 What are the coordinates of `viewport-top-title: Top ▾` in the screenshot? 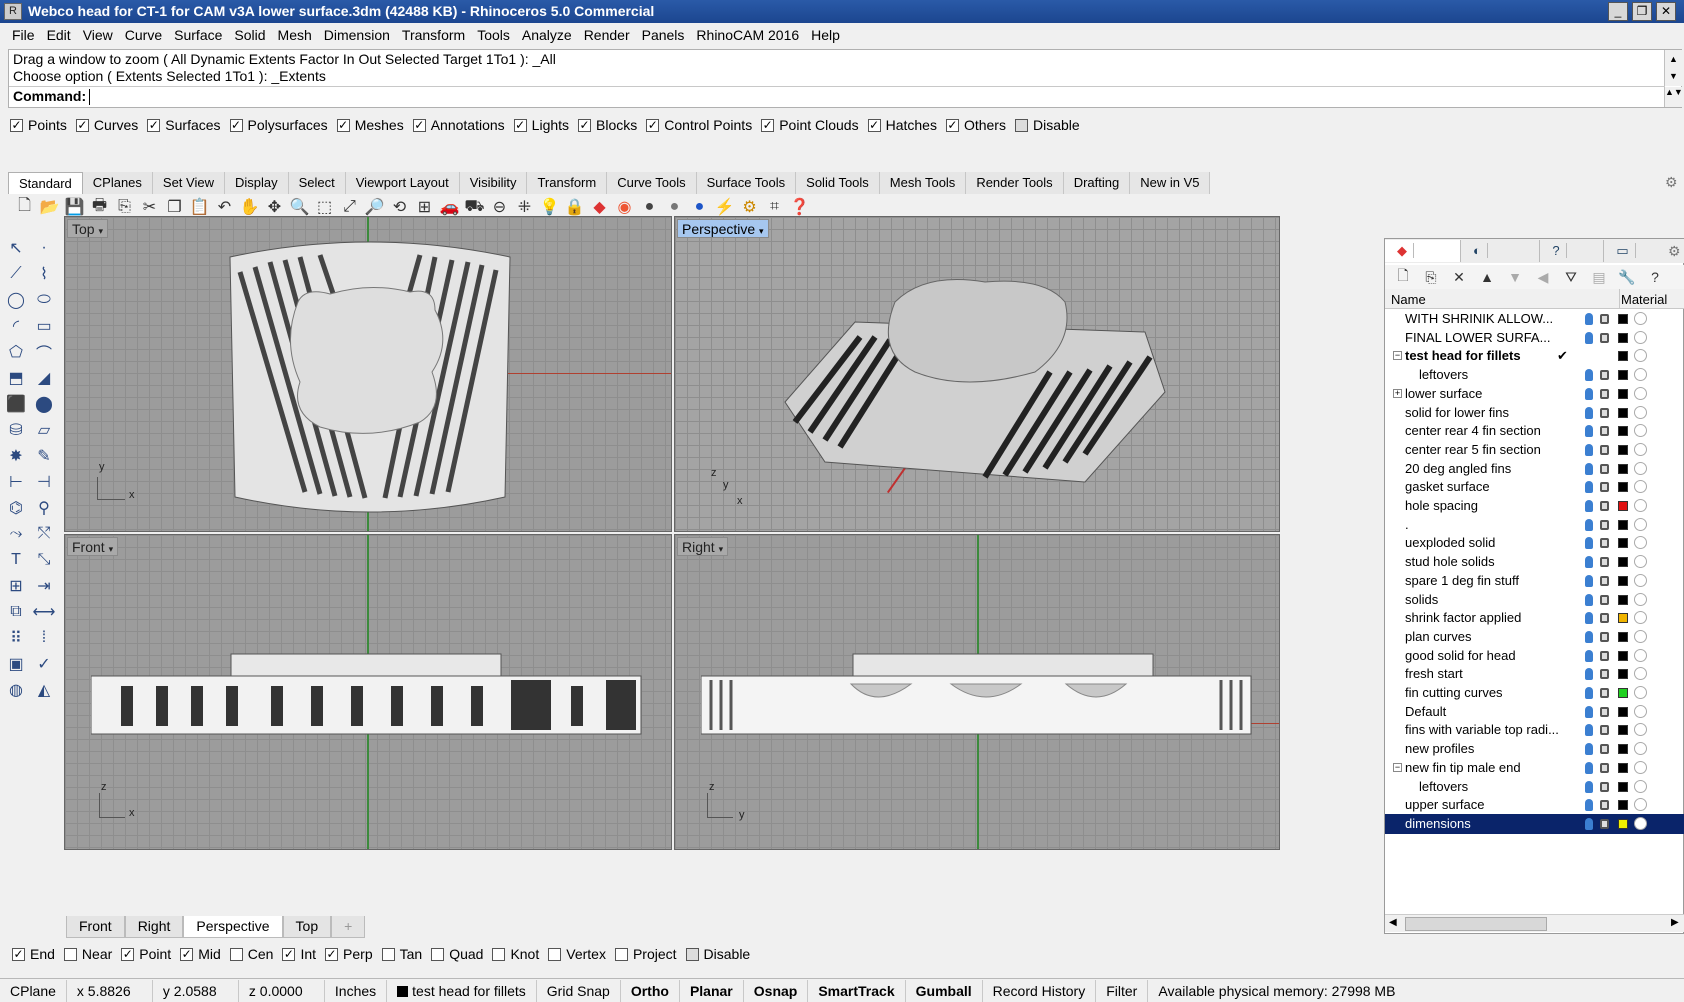 It's located at (87, 228).